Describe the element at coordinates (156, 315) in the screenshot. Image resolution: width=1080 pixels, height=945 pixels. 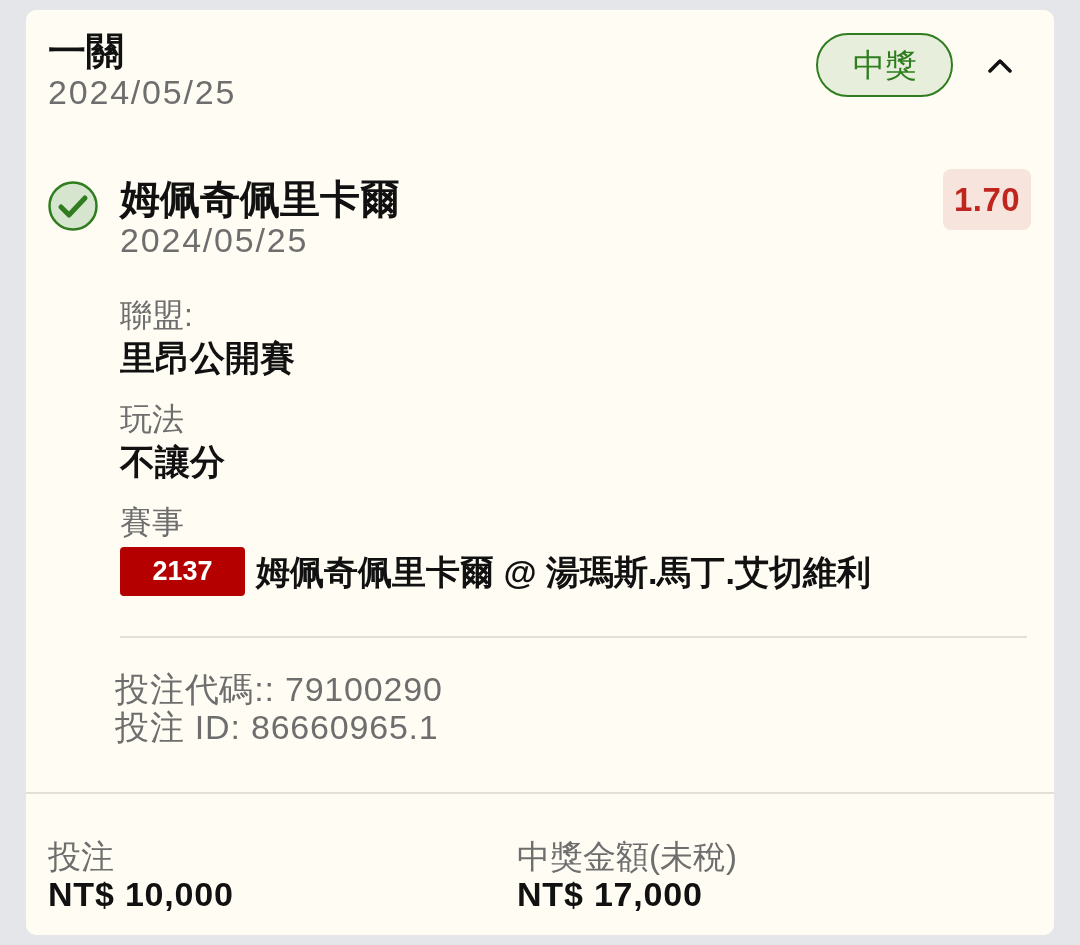
I see `field-label: 聯盟:` at that location.